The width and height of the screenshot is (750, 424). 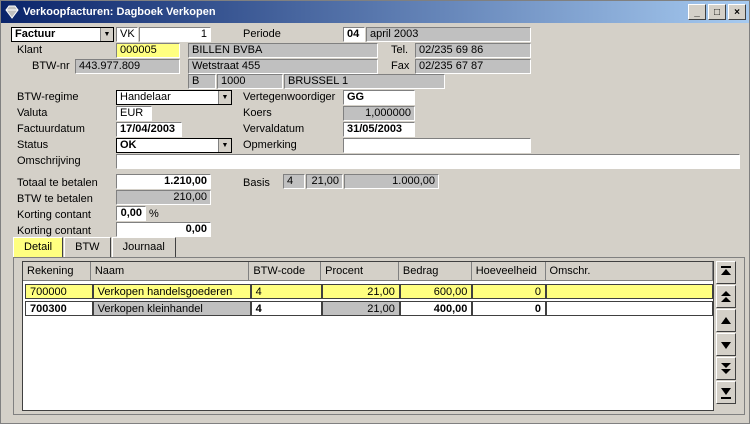 I want to click on tab-btw: BTW, so click(x=87, y=247).